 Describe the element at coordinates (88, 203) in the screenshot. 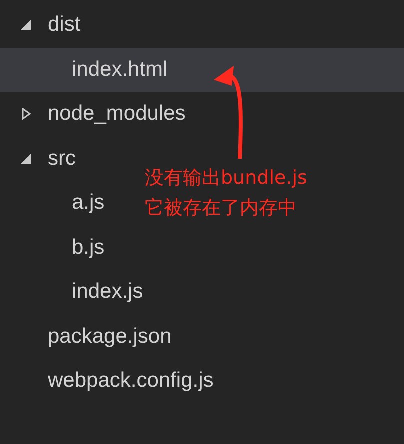

I see `file-name: a.js` at that location.